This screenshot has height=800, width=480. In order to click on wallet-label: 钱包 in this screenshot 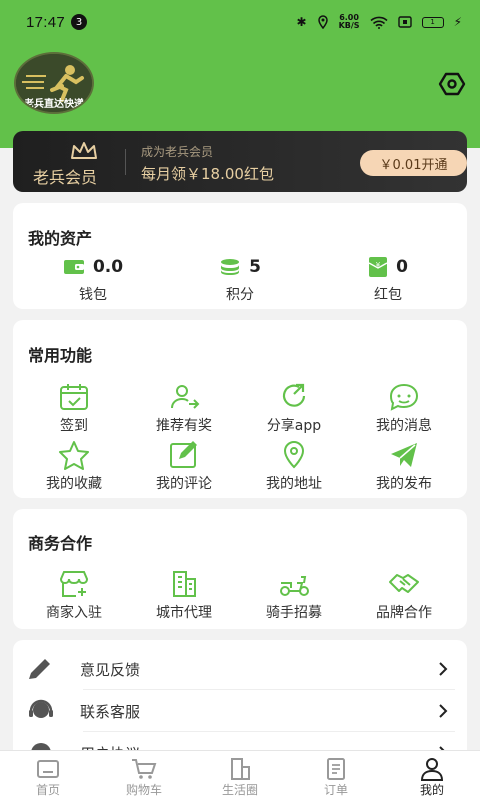, I will do `click(93, 295)`.